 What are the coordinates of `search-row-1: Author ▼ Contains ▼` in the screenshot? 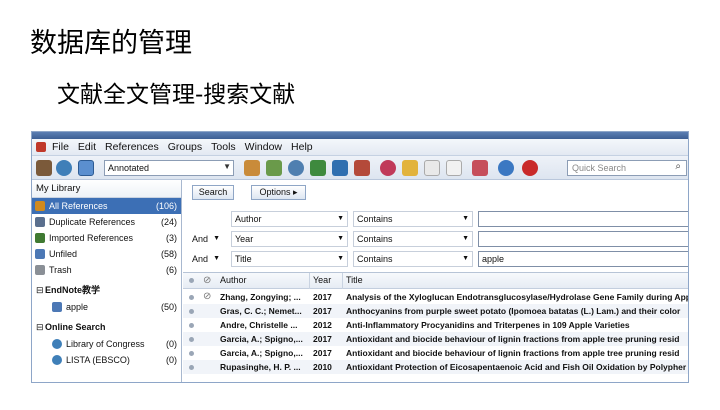 It's located at (435, 219).